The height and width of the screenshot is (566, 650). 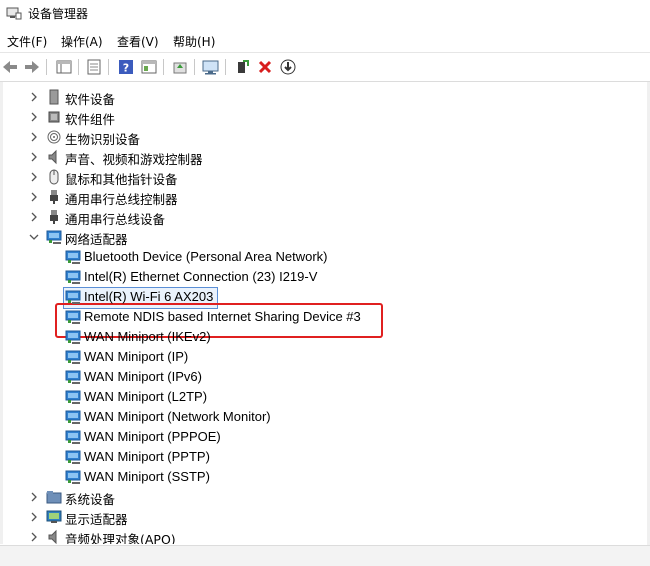 I want to click on tree-item-mice: 鼠标和其他指针设备, so click(x=323, y=177).